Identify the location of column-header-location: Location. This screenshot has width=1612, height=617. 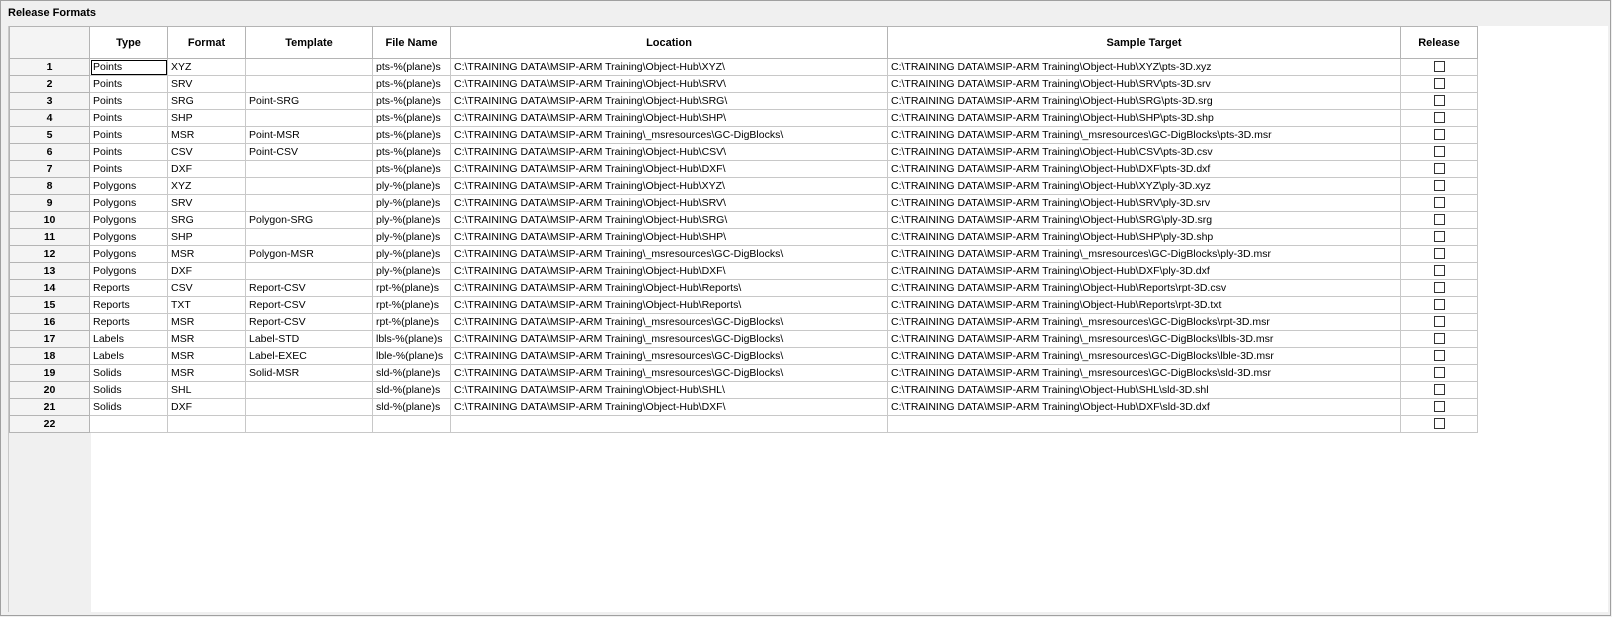
(669, 42).